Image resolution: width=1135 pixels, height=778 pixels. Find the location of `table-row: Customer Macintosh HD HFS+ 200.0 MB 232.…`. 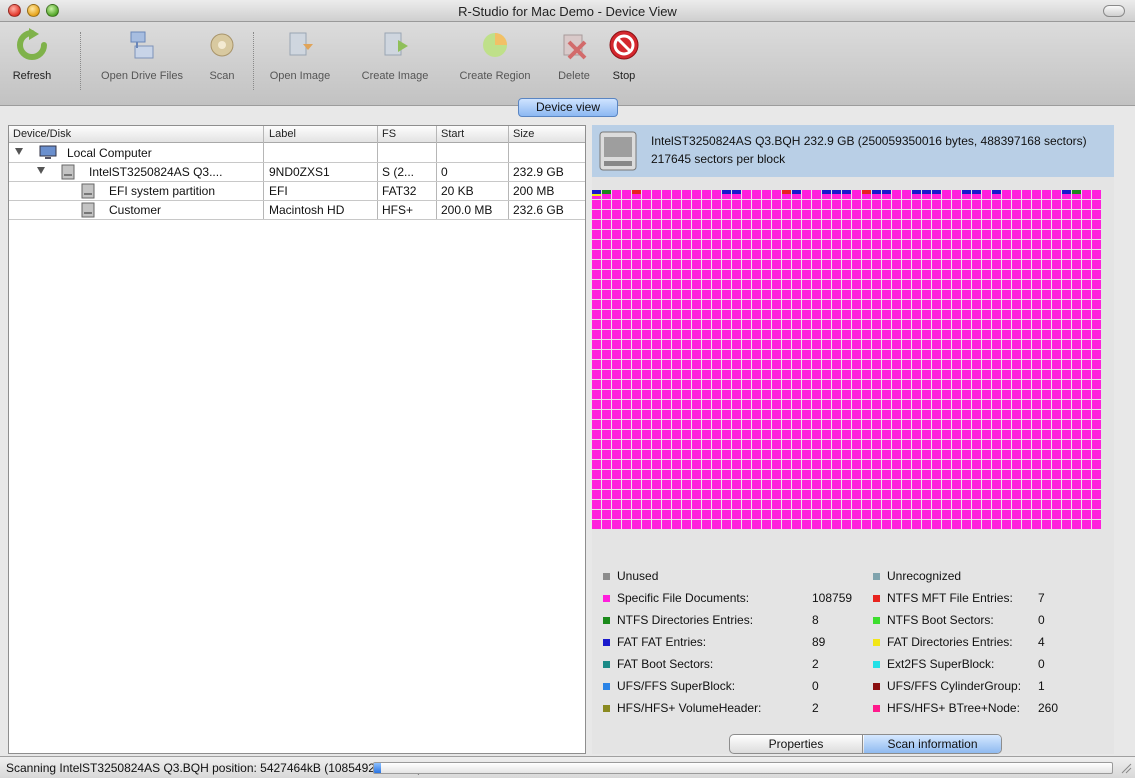

table-row: Customer Macintosh HD HFS+ 200.0 MB 232.… is located at coordinates (297, 210).